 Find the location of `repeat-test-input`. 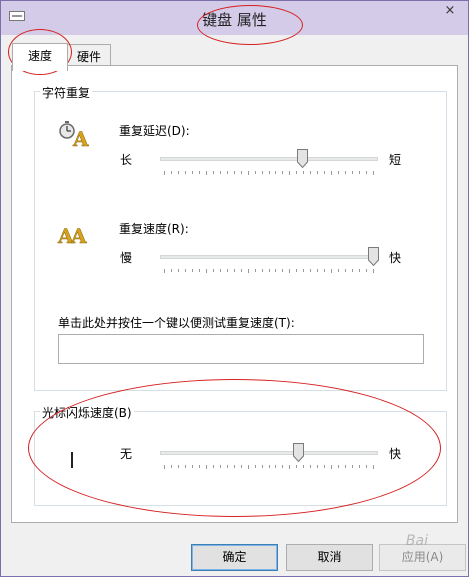

repeat-test-input is located at coordinates (241, 349).